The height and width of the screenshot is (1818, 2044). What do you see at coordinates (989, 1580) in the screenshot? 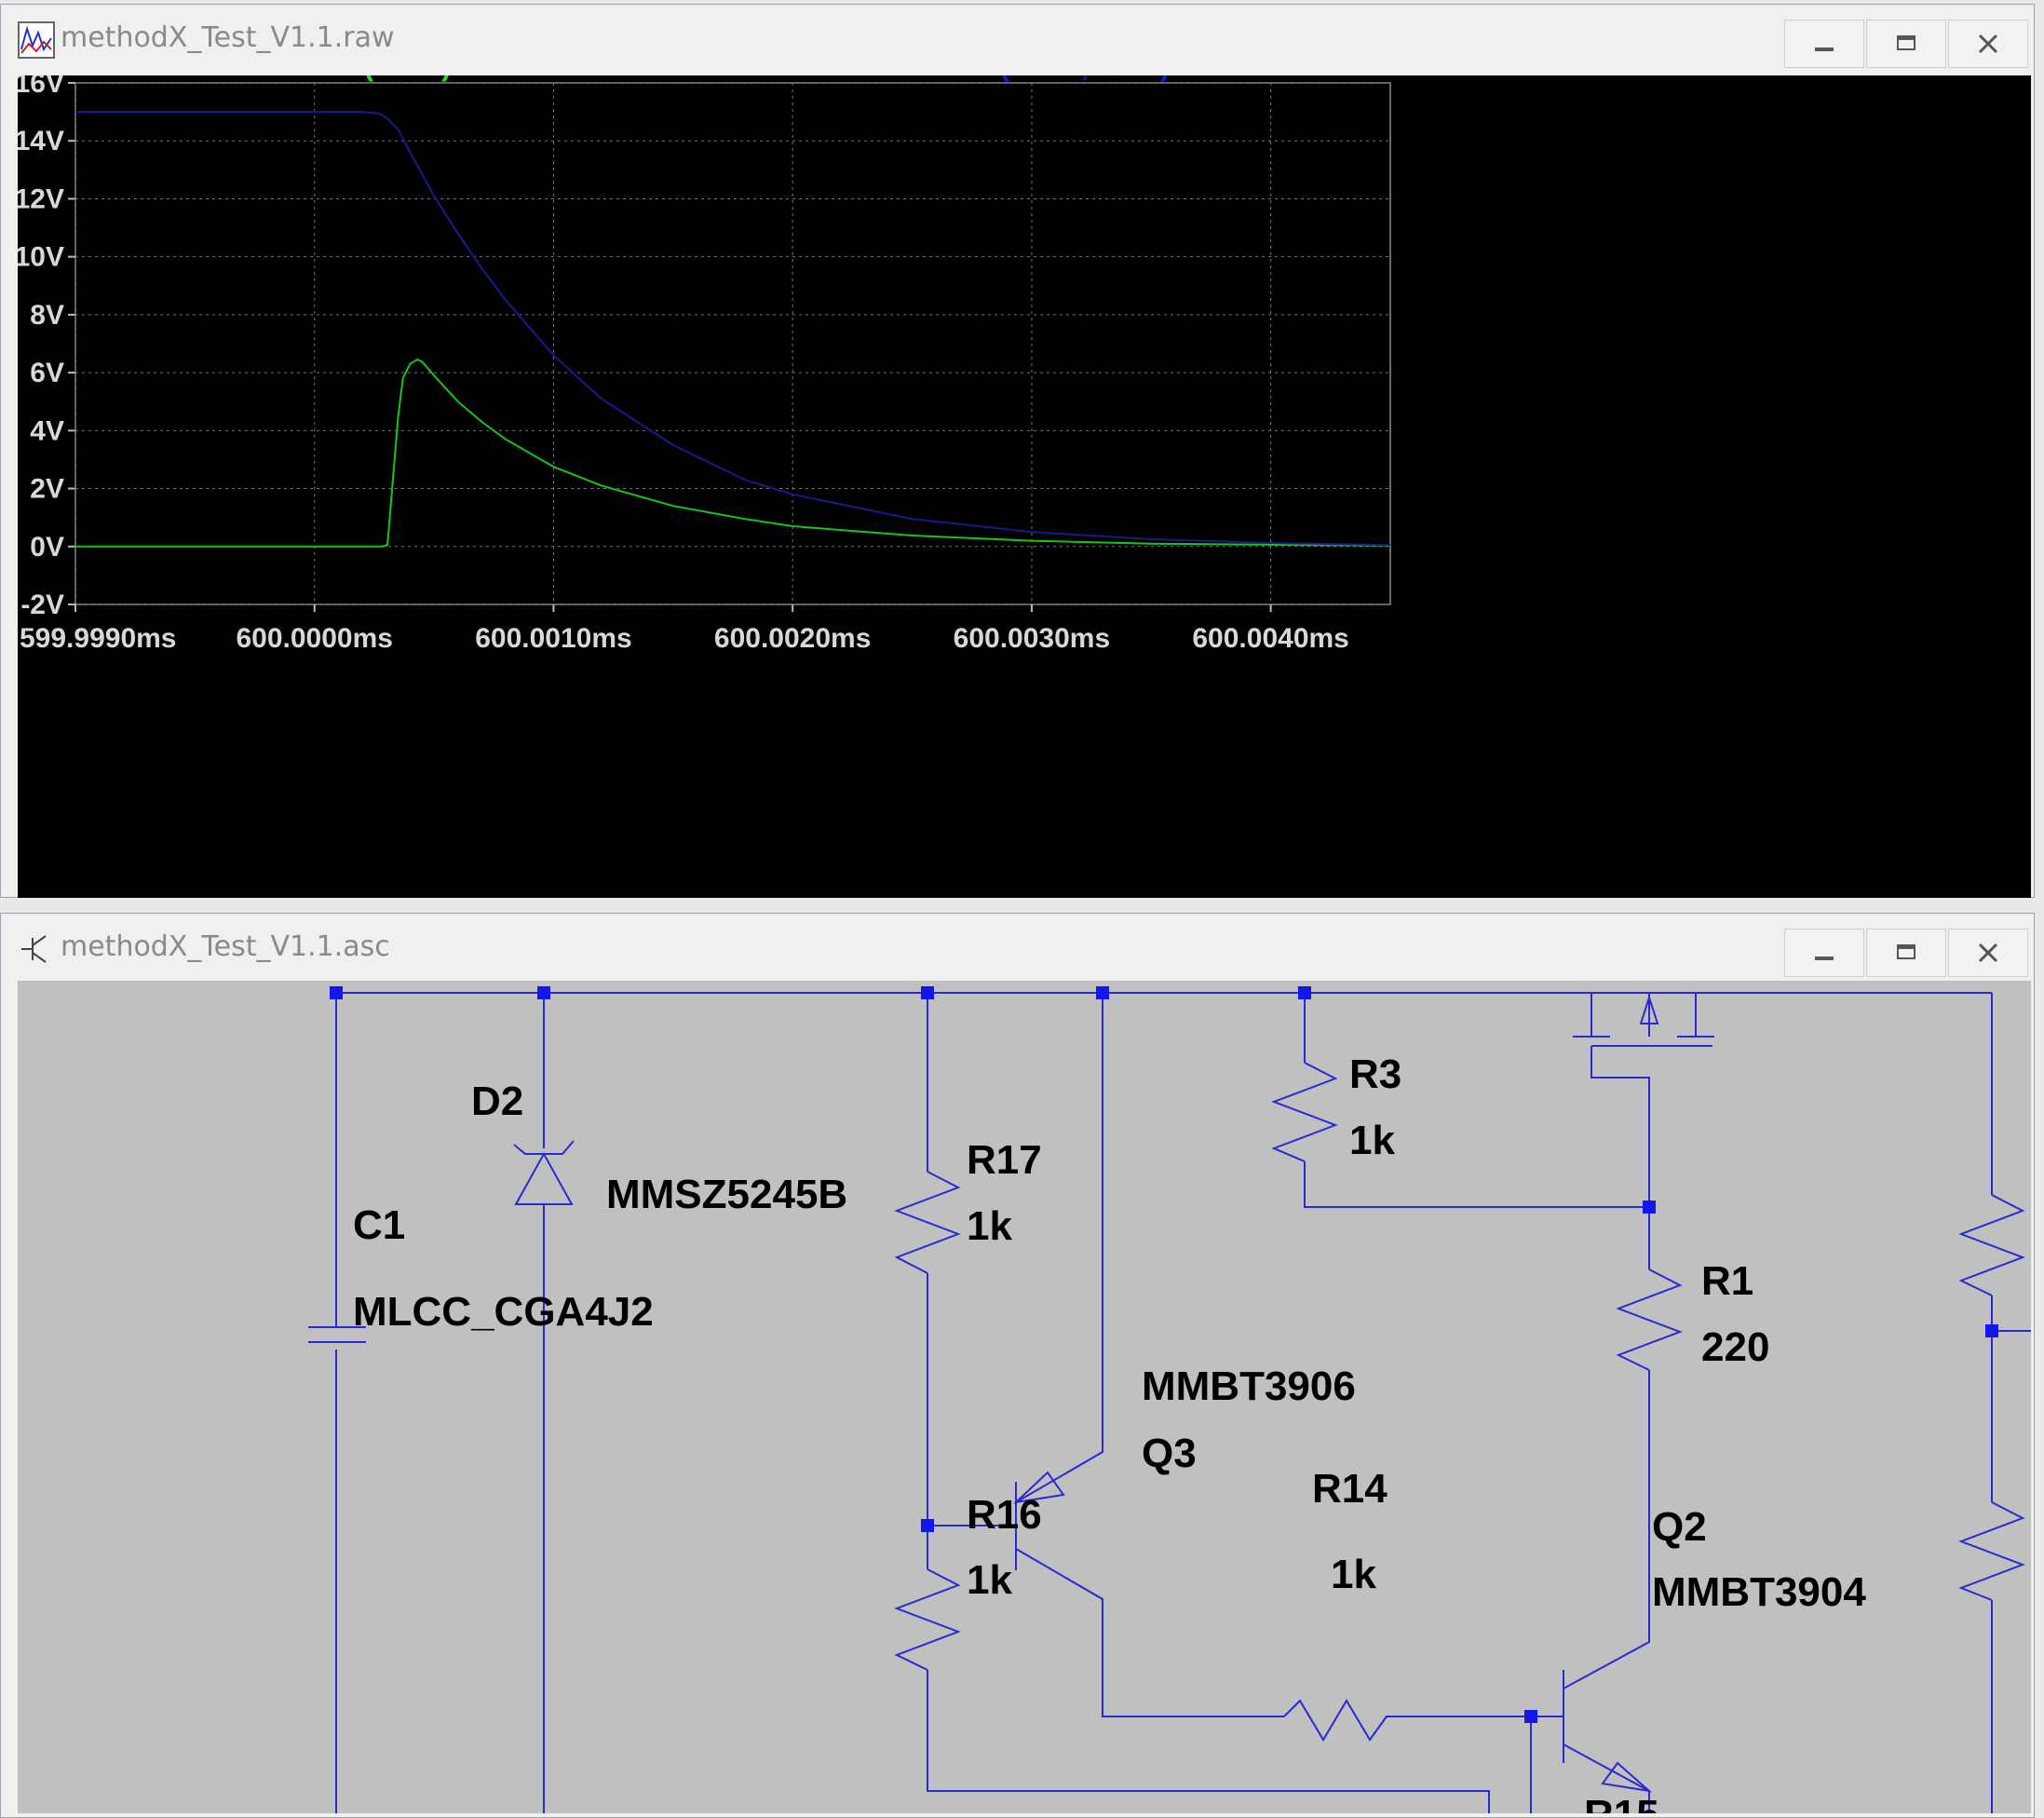
I see `r16-value-label: 1k` at bounding box center [989, 1580].